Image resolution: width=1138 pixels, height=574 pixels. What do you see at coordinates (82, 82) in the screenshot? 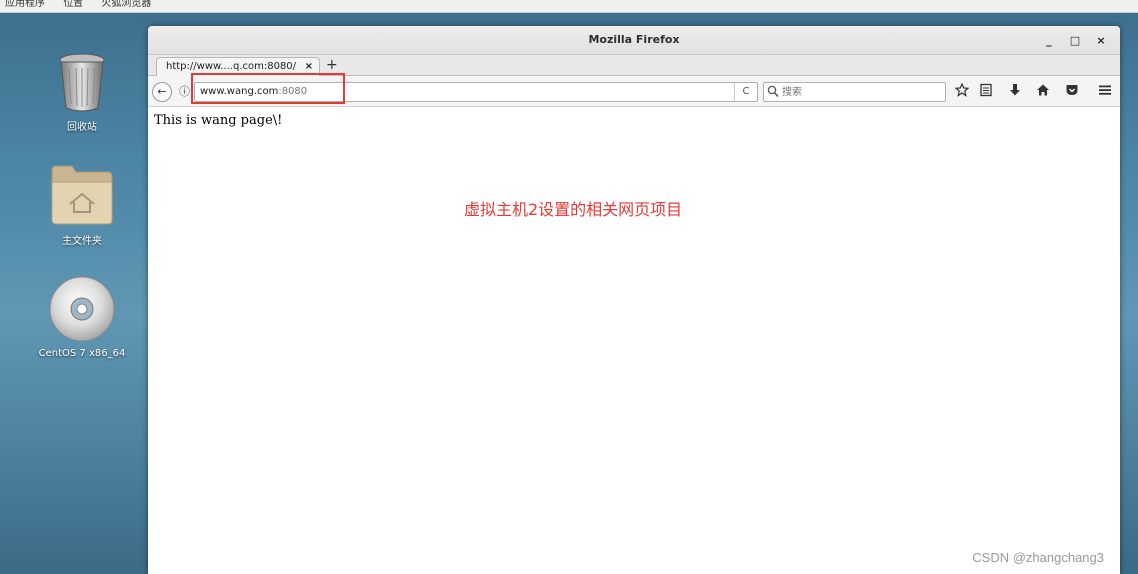
I see `trash-icon` at bounding box center [82, 82].